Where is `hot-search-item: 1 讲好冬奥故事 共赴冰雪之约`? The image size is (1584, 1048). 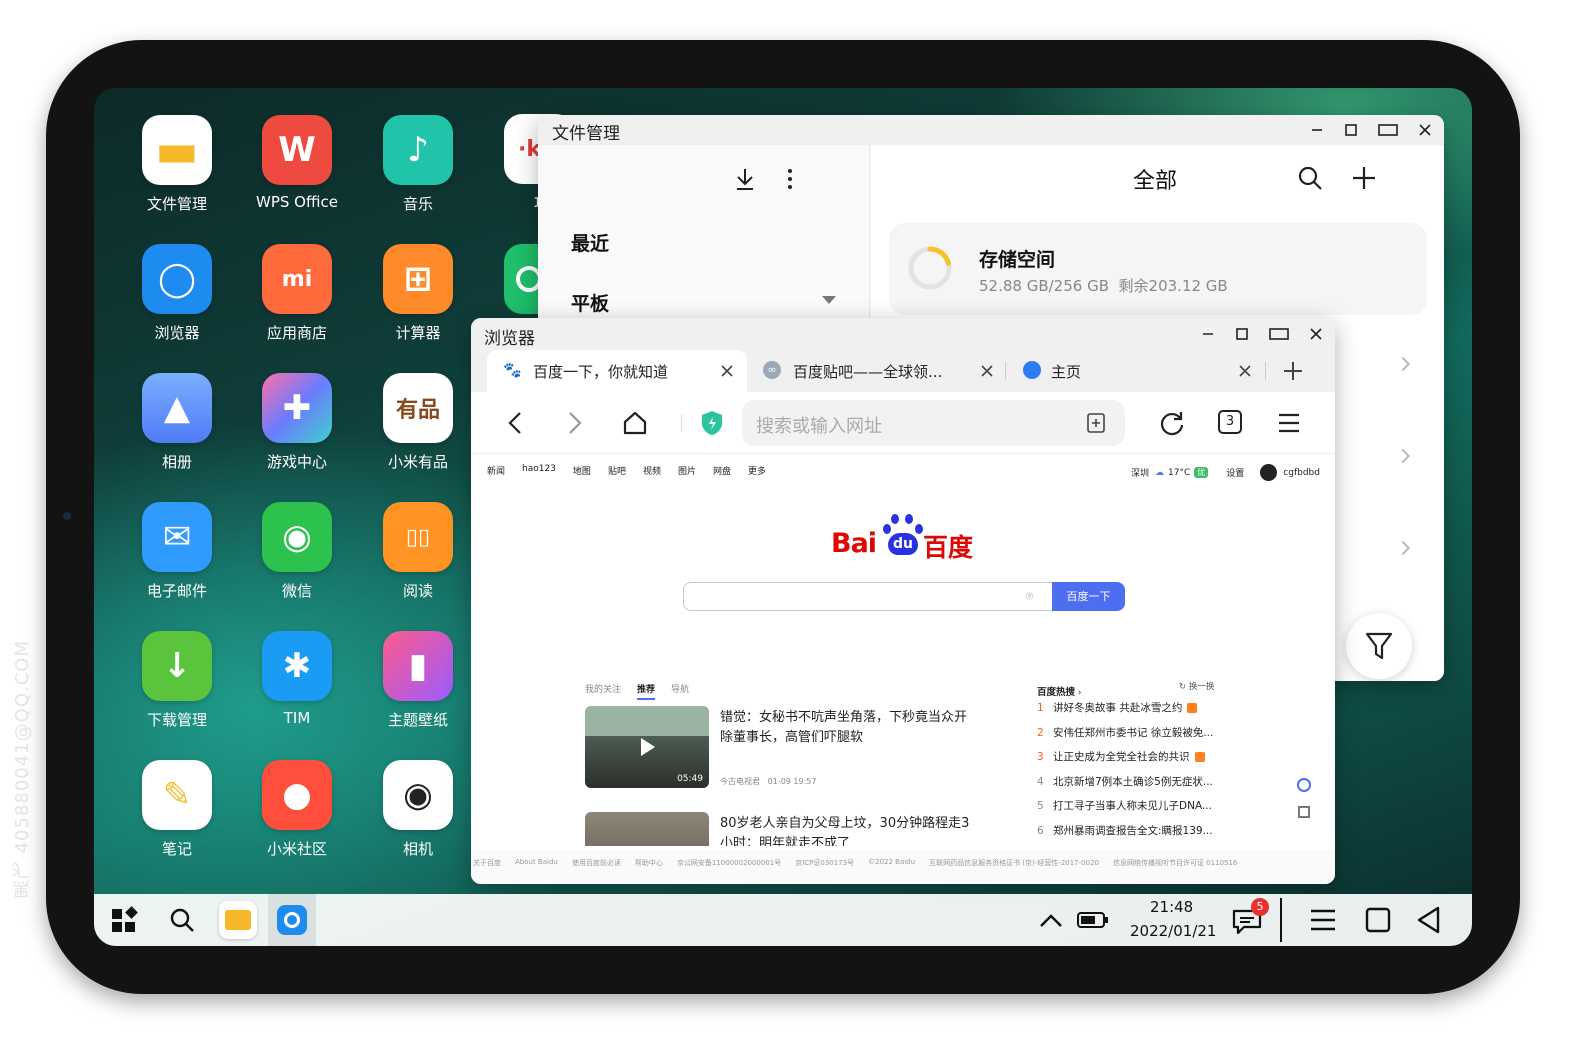 hot-search-item: 1 讲好冬奥故事 共赴冰雪之约 is located at coordinates (1142, 712).